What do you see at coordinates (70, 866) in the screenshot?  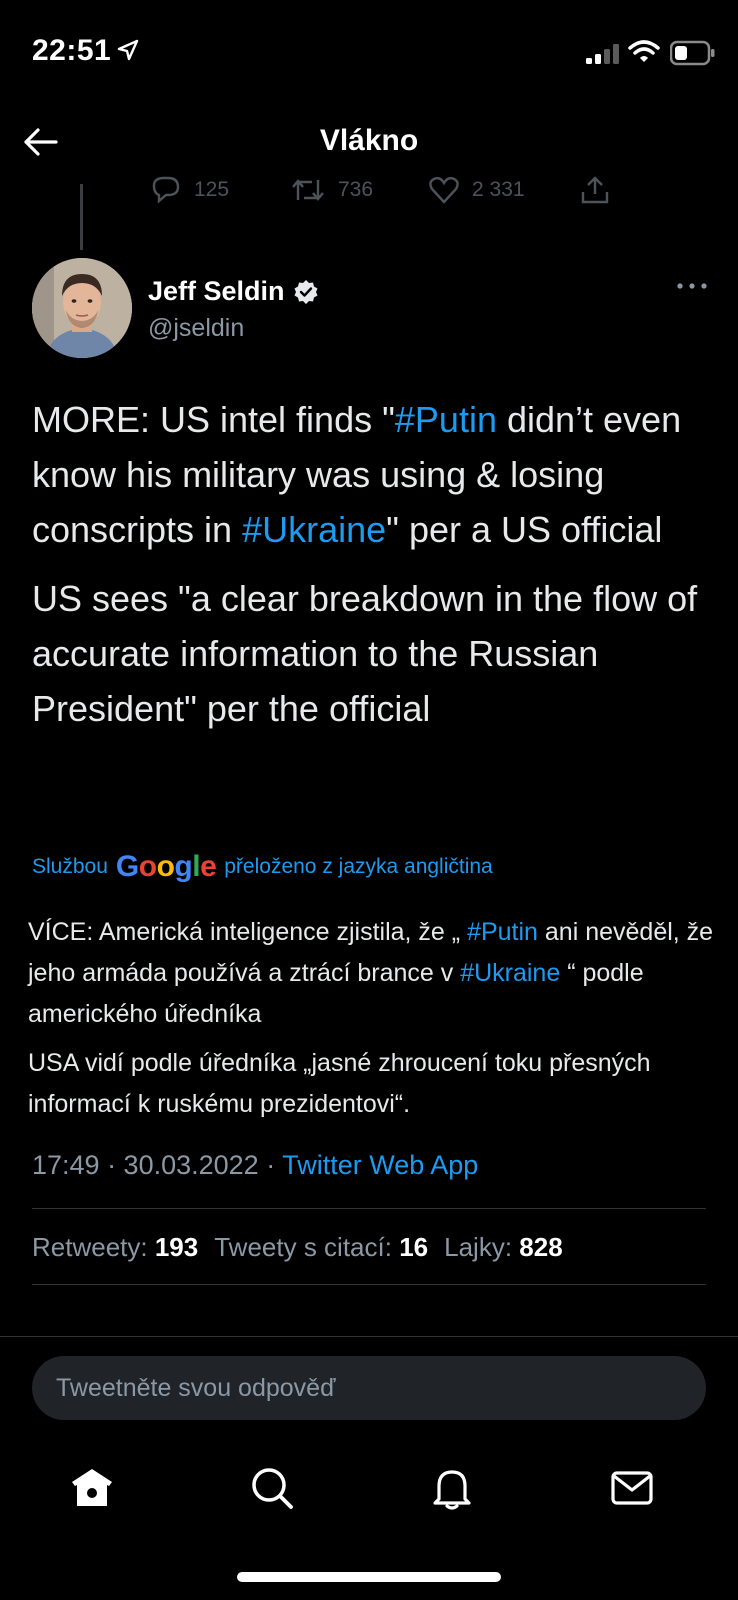 I see `translation-prefix: Službou` at bounding box center [70, 866].